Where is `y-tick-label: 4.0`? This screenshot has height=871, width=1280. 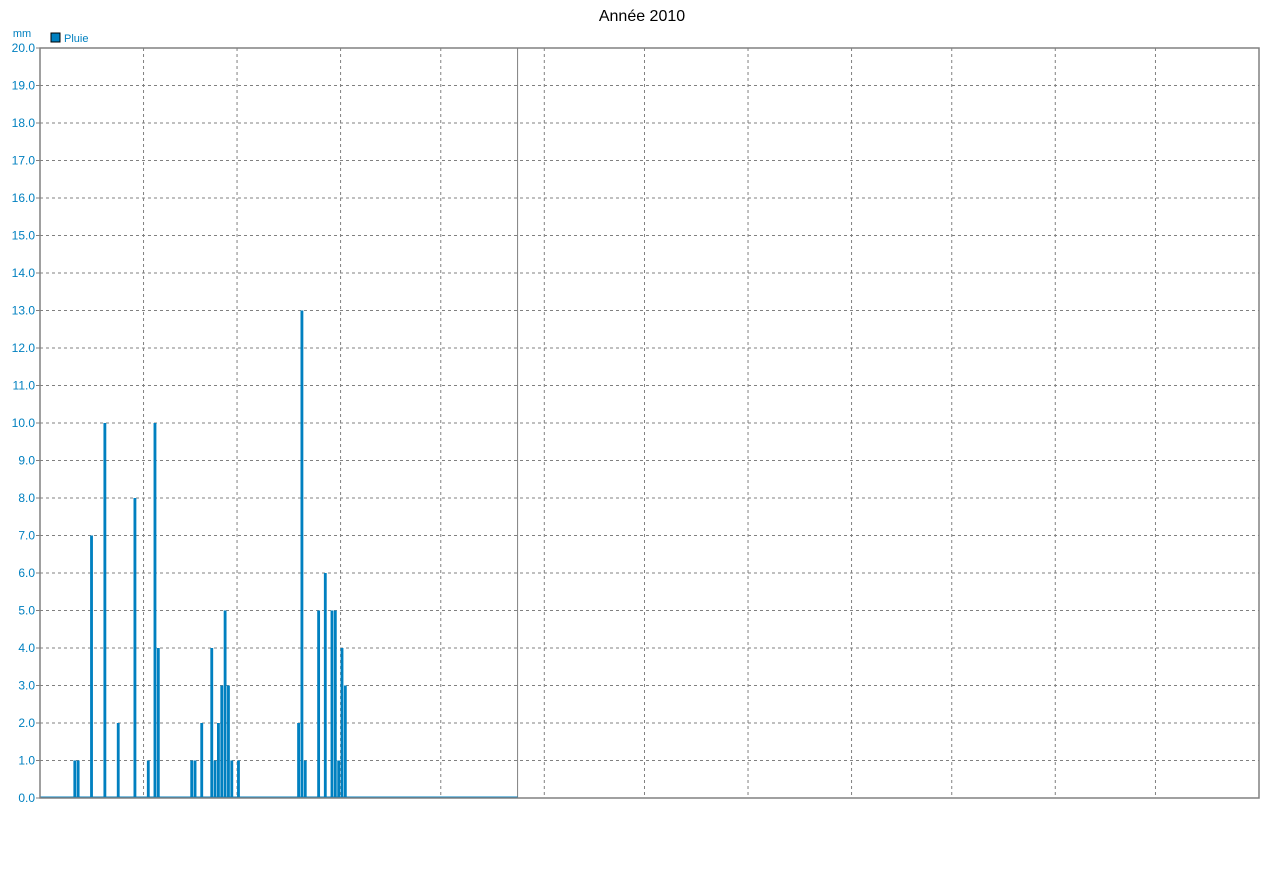 y-tick-label: 4.0 is located at coordinates (26, 648).